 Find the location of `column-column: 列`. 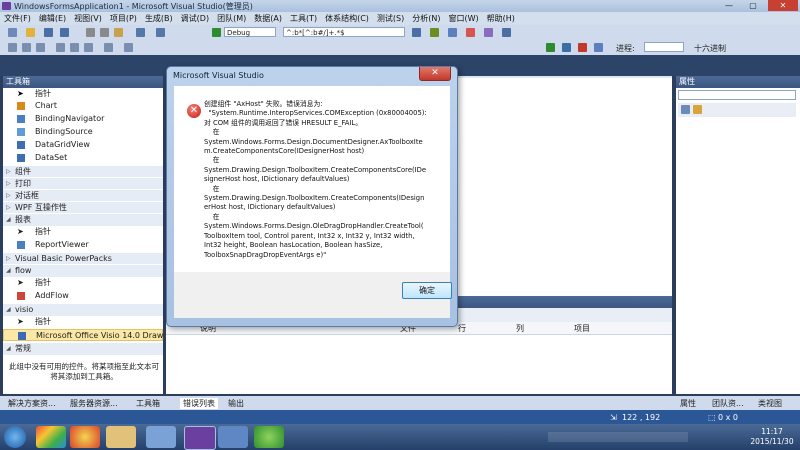

column-column: 列 is located at coordinates (520, 328).